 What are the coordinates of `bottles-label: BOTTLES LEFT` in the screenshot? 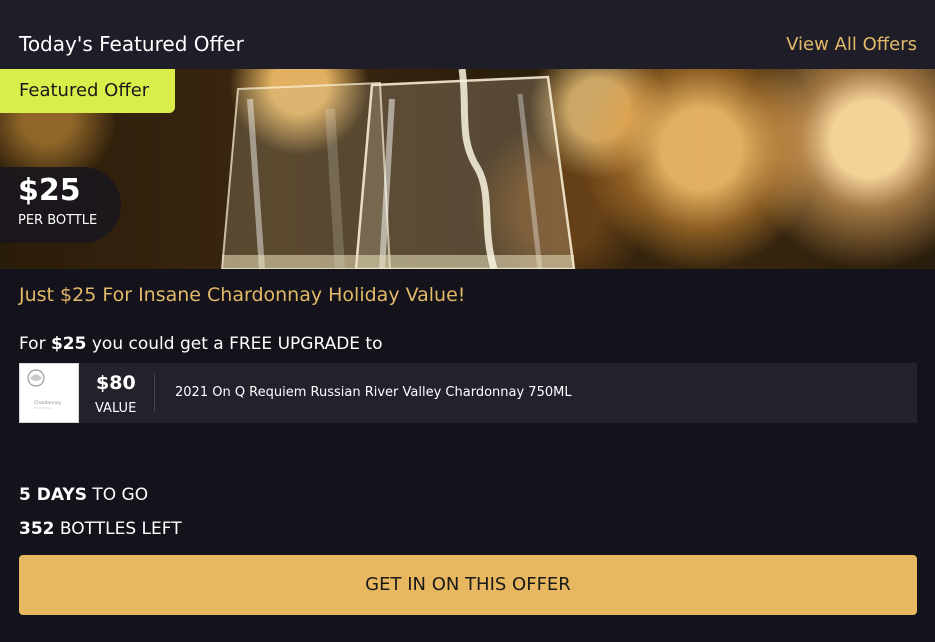 It's located at (120, 529).